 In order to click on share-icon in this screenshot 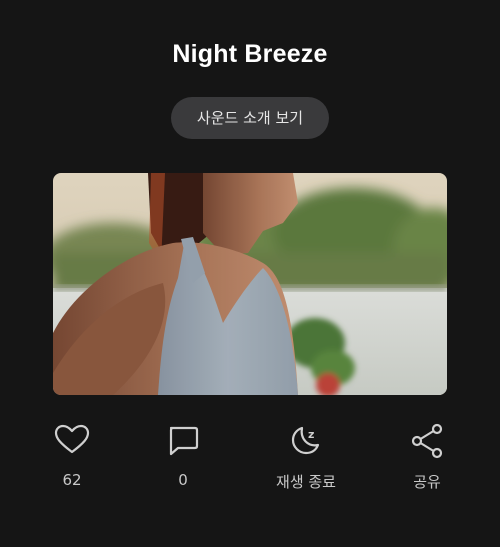, I will do `click(427, 440)`.